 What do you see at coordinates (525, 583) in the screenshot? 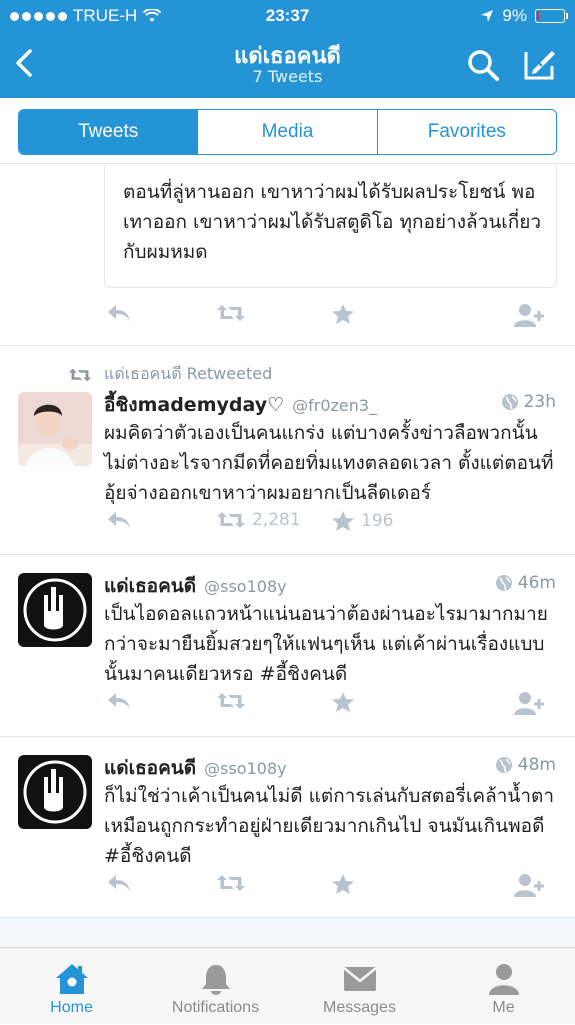
I see `timestamp: 46m` at bounding box center [525, 583].